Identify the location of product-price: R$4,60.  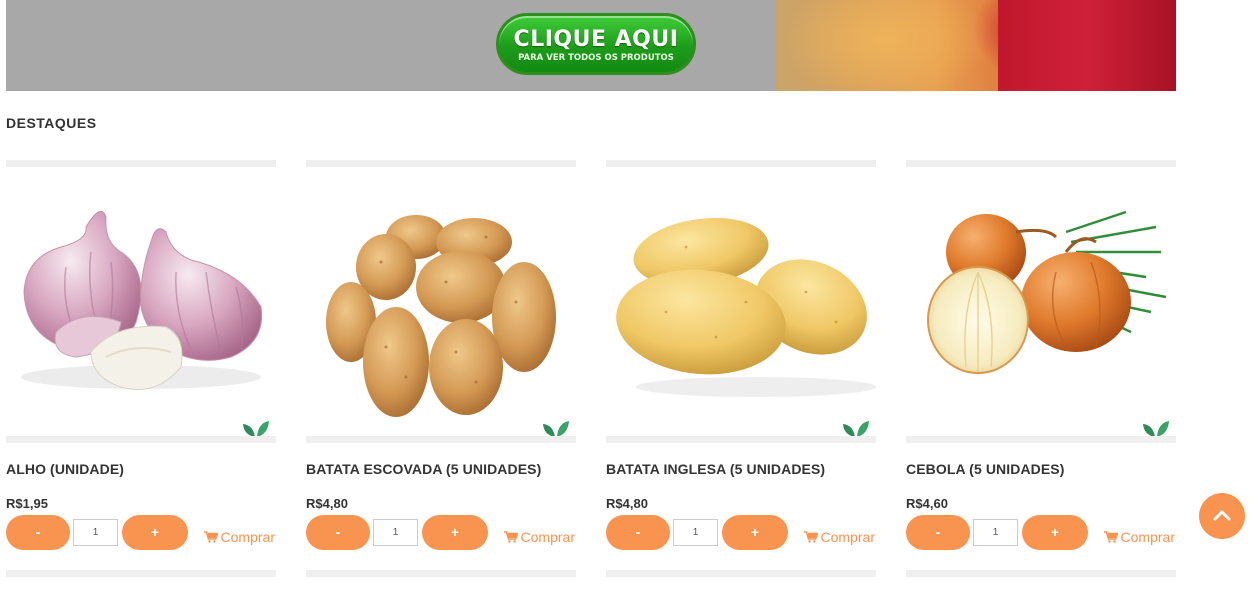
(927, 503).